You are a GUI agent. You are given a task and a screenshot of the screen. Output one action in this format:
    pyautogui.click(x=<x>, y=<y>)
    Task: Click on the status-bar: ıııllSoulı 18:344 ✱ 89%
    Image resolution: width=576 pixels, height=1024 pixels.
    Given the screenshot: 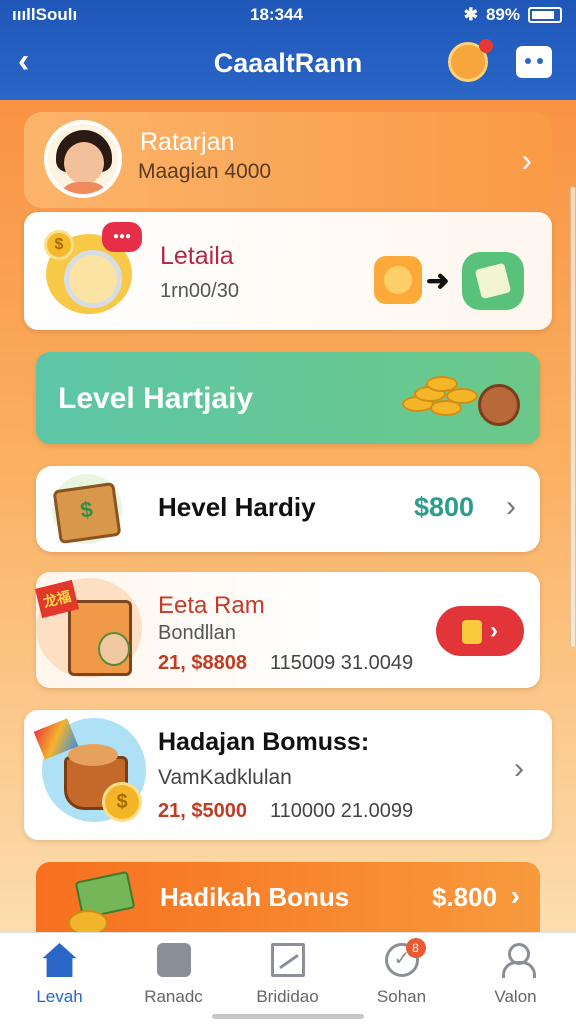 What is the action you would take?
    pyautogui.click(x=288, y=15)
    